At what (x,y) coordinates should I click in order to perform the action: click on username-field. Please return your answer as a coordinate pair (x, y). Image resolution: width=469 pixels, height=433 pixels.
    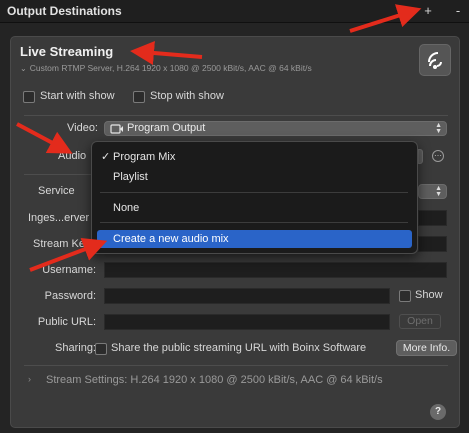
    Looking at the image, I should click on (275, 270).